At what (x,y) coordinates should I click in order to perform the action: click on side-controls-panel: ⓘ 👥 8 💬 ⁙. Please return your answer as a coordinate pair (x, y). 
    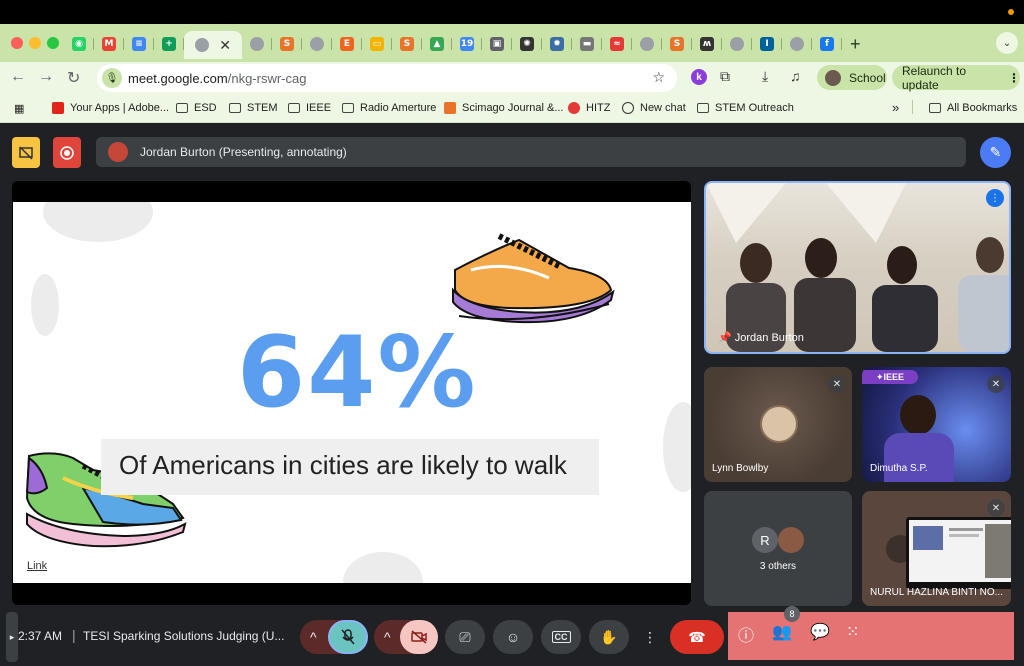
    Looking at the image, I should click on (871, 633).